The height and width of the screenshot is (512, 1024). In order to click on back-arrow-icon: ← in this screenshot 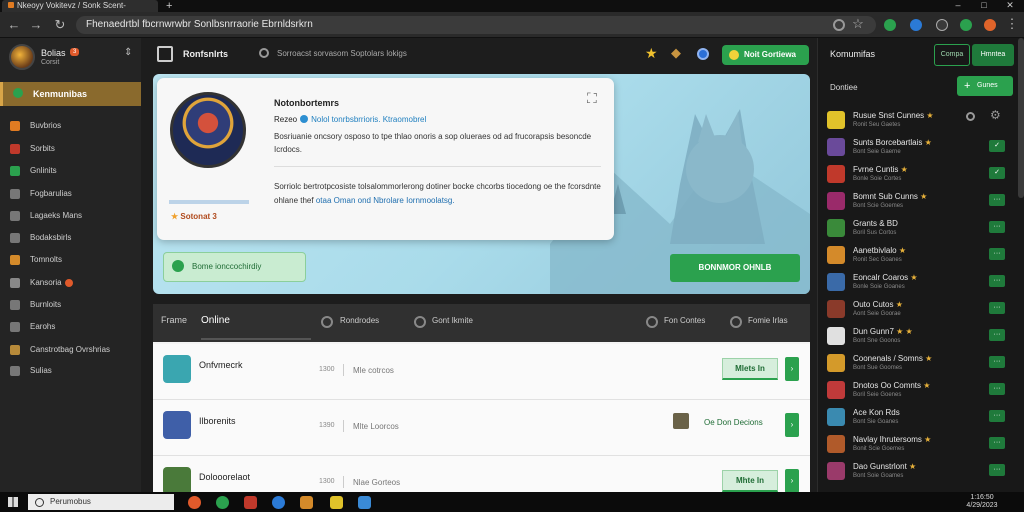, I will do `click(14, 25)`.